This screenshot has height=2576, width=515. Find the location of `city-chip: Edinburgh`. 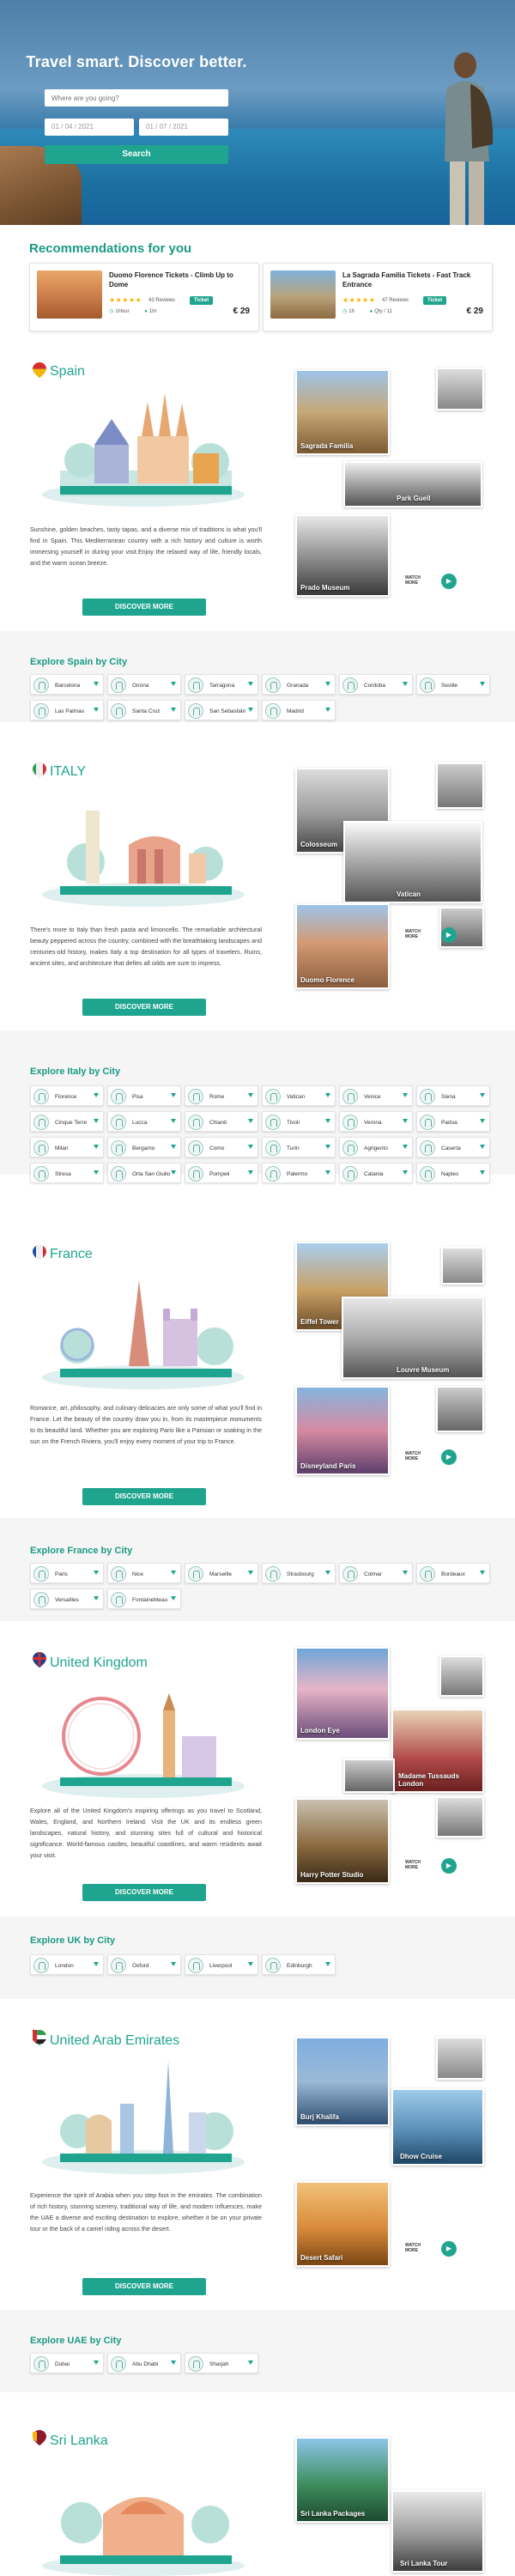

city-chip: Edinburgh is located at coordinates (299, 1965).